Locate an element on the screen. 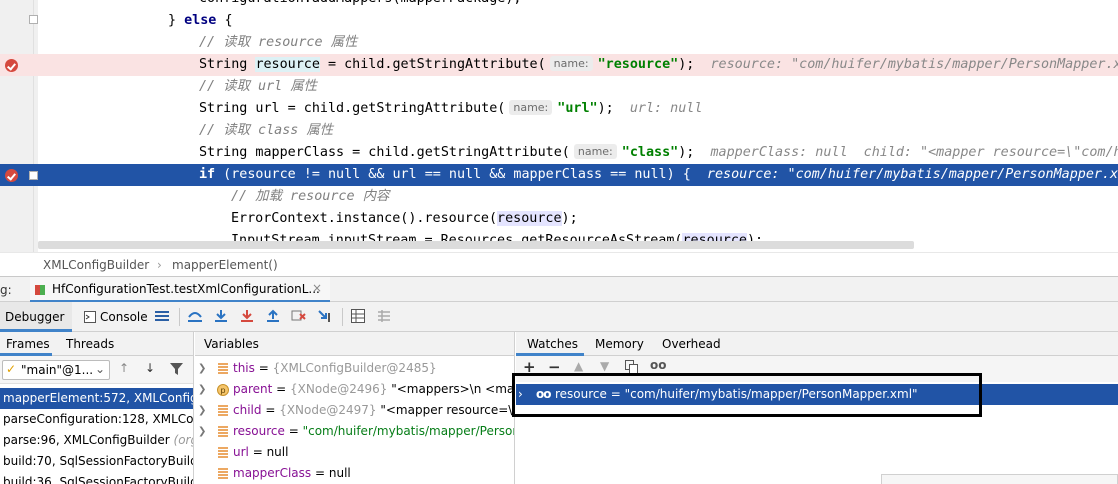 The height and width of the screenshot is (484, 1118). variable-text: this = {XMLConfigBuilder@2485} is located at coordinates (335, 368).